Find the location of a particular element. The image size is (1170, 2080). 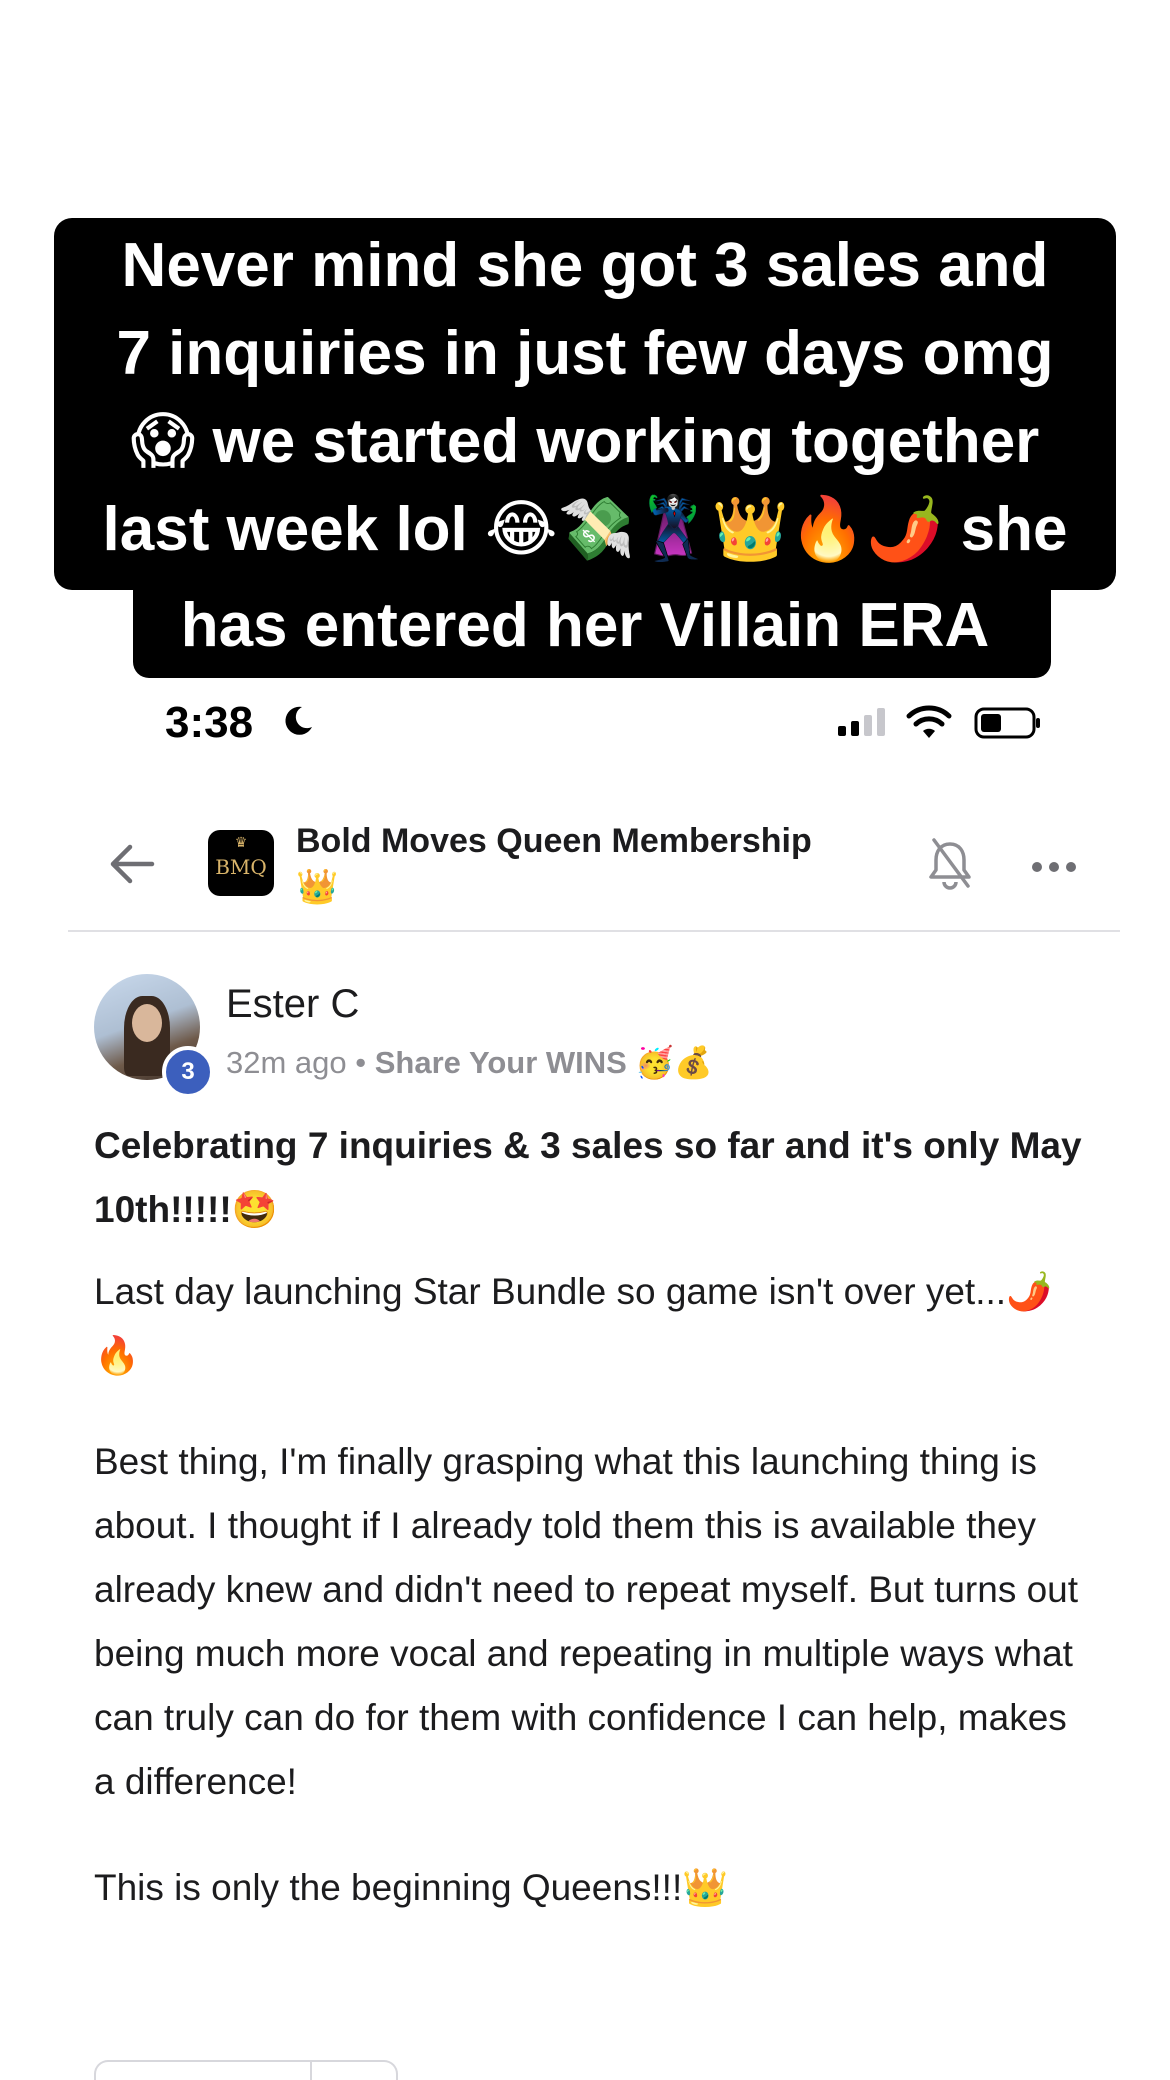

group-header: ♛ BMQ Bold Moves Queen Membership 👑 is located at coordinates (594, 866).